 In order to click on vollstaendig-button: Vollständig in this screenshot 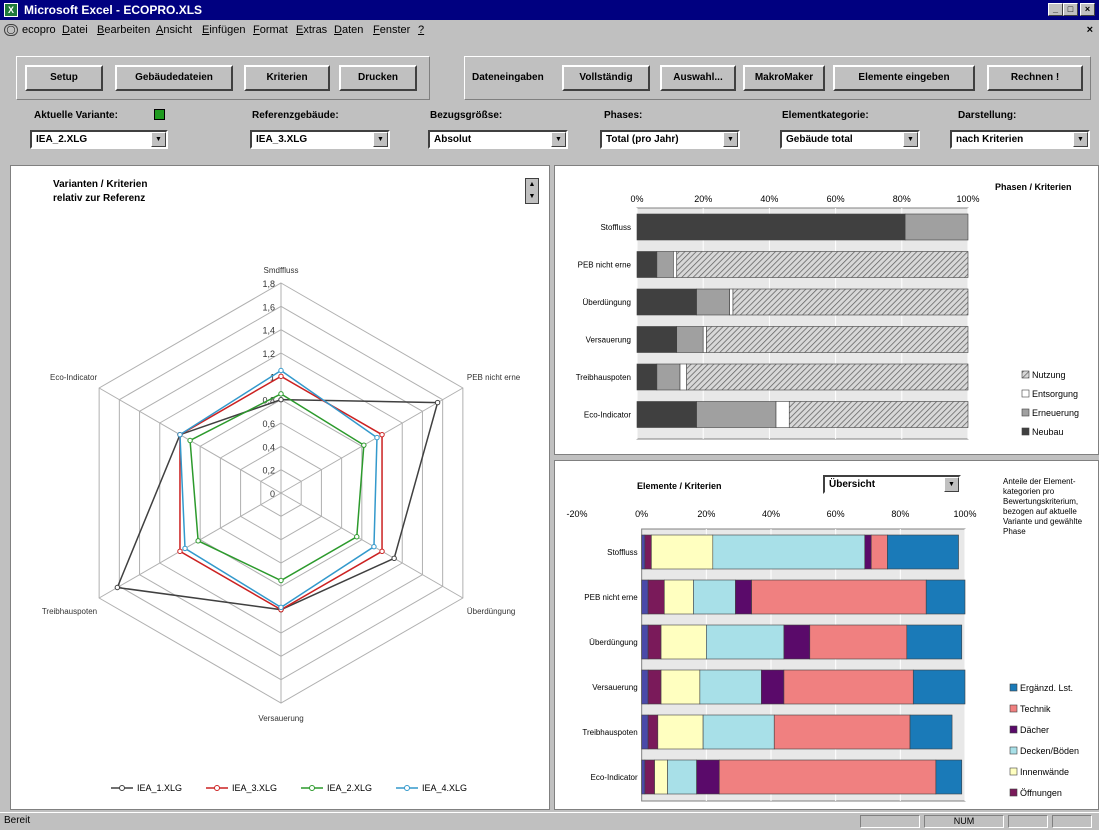, I will do `click(606, 78)`.